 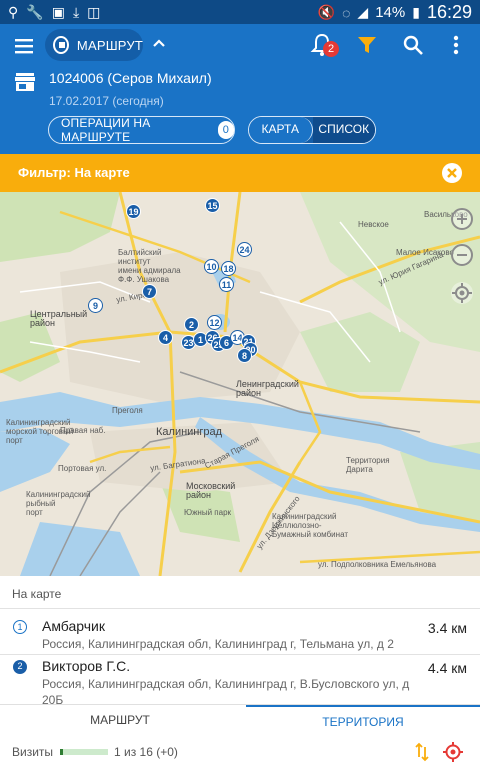 I want to click on zoom-in-button, so click(x=462, y=219).